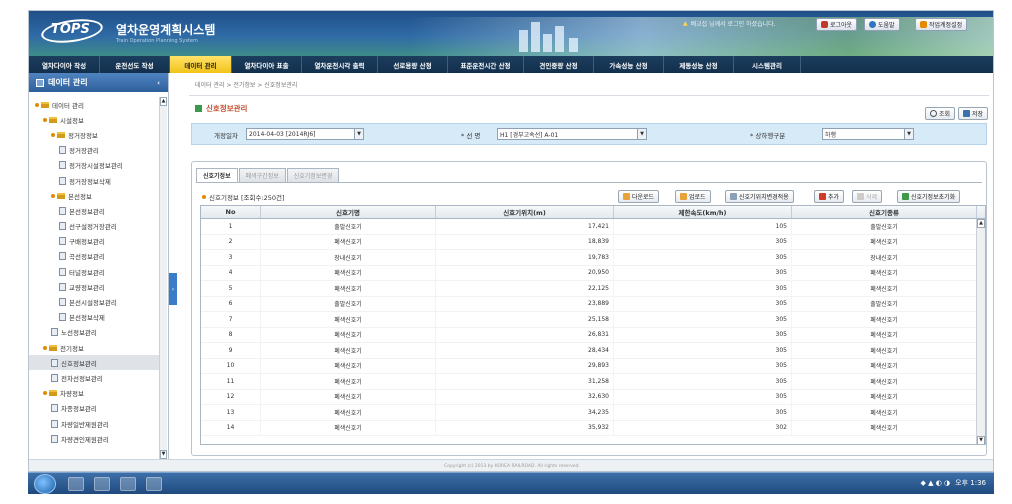 The width and height of the screenshot is (1012, 504). What do you see at coordinates (593, 413) in the screenshot?
I see `table-row: 13 폐색신호기 34,235 305 폐색신호기` at bounding box center [593, 413].